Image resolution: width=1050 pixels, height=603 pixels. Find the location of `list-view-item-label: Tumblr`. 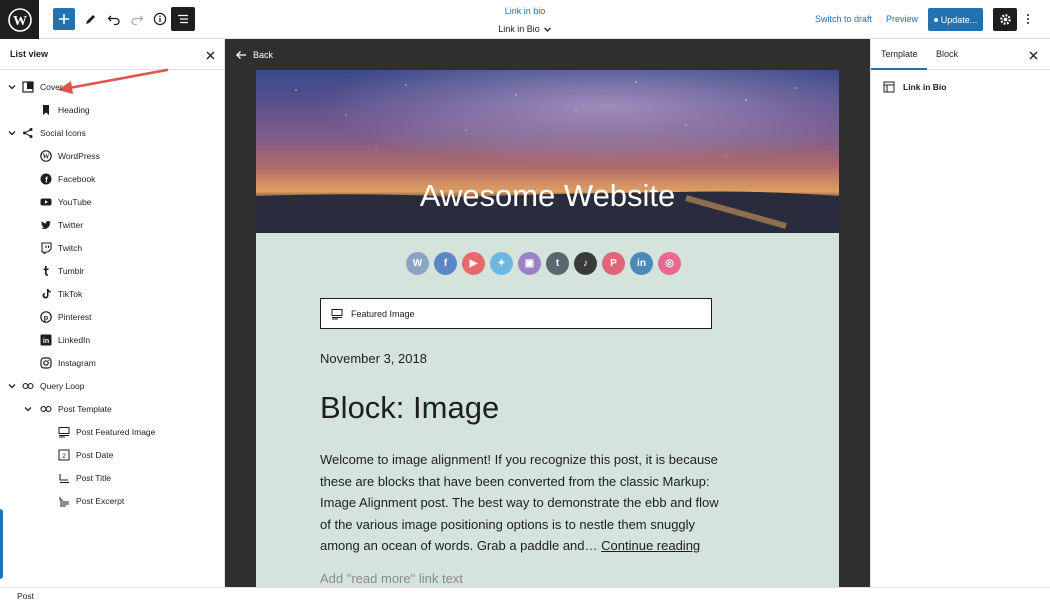

list-view-item-label: Tumblr is located at coordinates (71, 270).